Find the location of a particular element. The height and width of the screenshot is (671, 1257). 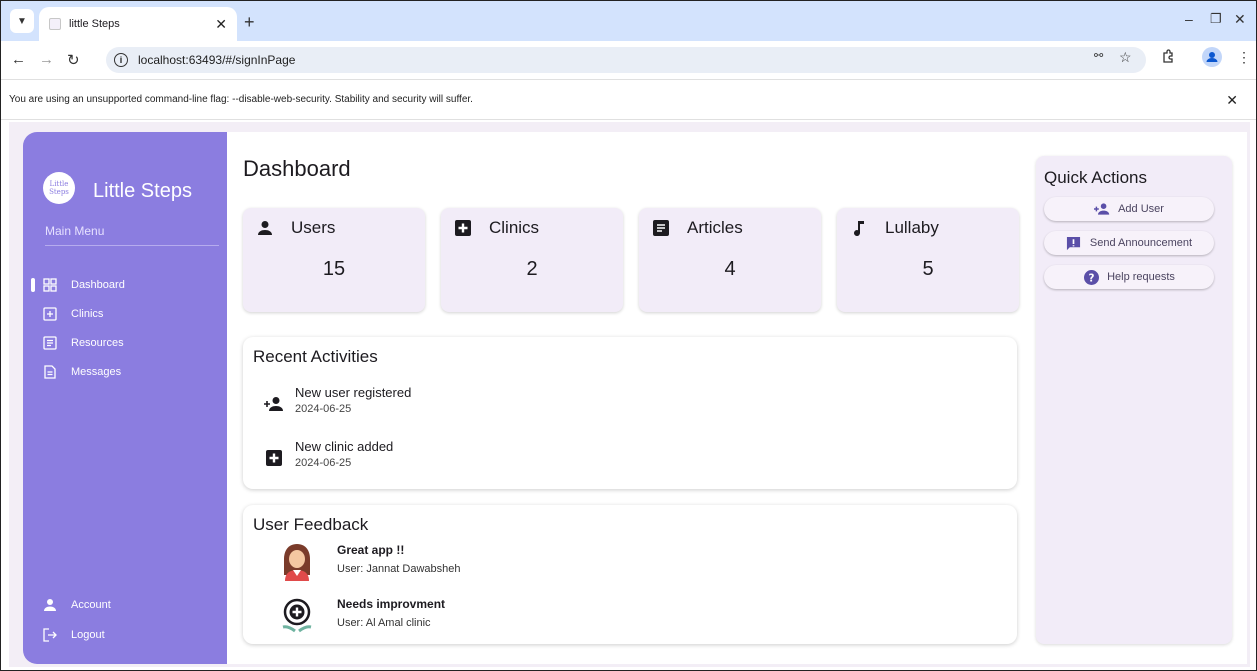

url-text: localhost:63493/#/signInPage is located at coordinates (217, 60).